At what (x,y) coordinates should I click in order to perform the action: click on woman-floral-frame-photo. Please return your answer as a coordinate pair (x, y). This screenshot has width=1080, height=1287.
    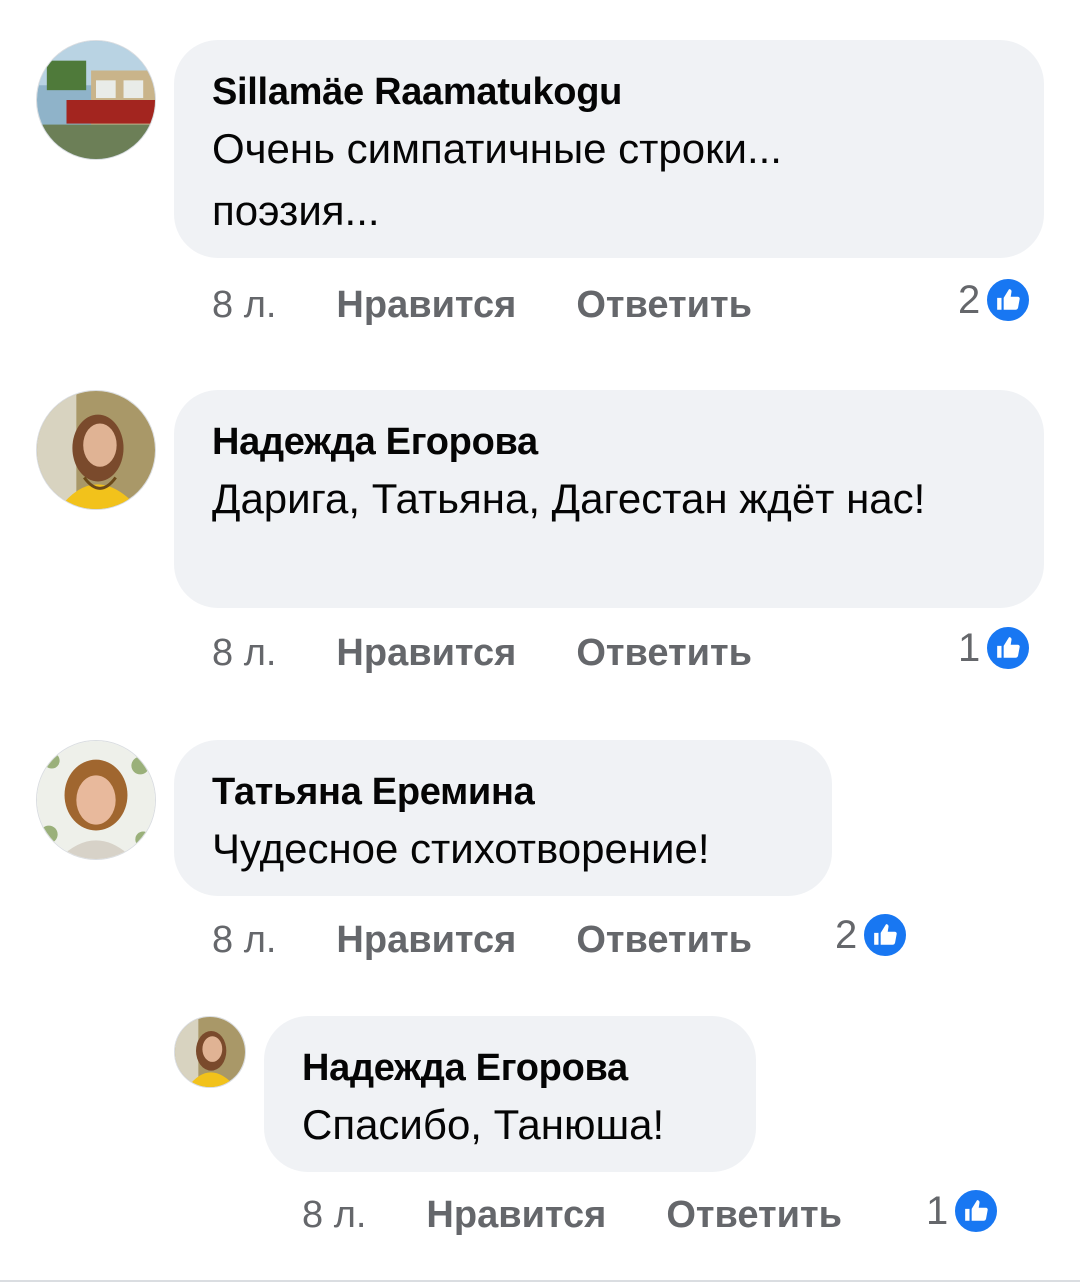
    Looking at the image, I should click on (96, 800).